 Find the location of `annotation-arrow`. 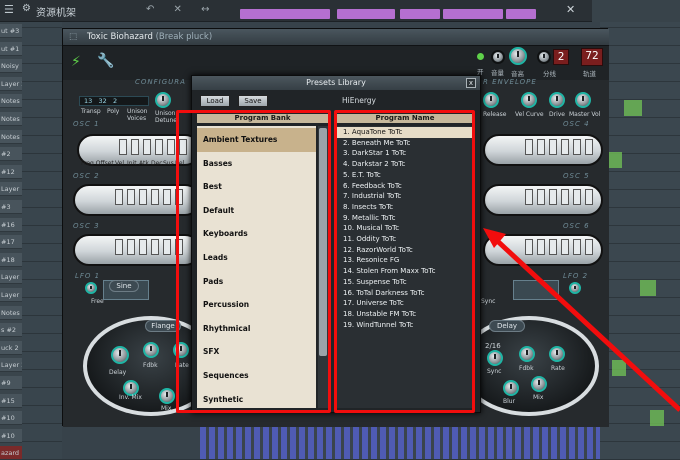

annotation-arrow is located at coordinates (581, 320).